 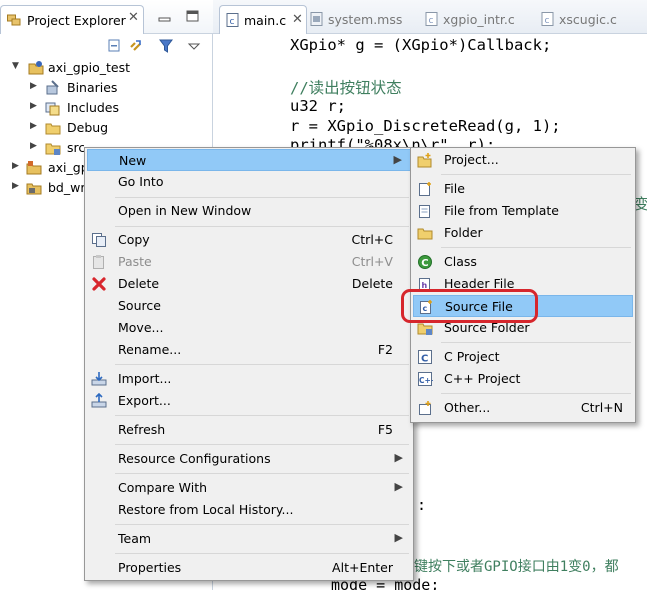 What do you see at coordinates (426, 380) in the screenshot?
I see `svg-text: C++` at bounding box center [426, 380].